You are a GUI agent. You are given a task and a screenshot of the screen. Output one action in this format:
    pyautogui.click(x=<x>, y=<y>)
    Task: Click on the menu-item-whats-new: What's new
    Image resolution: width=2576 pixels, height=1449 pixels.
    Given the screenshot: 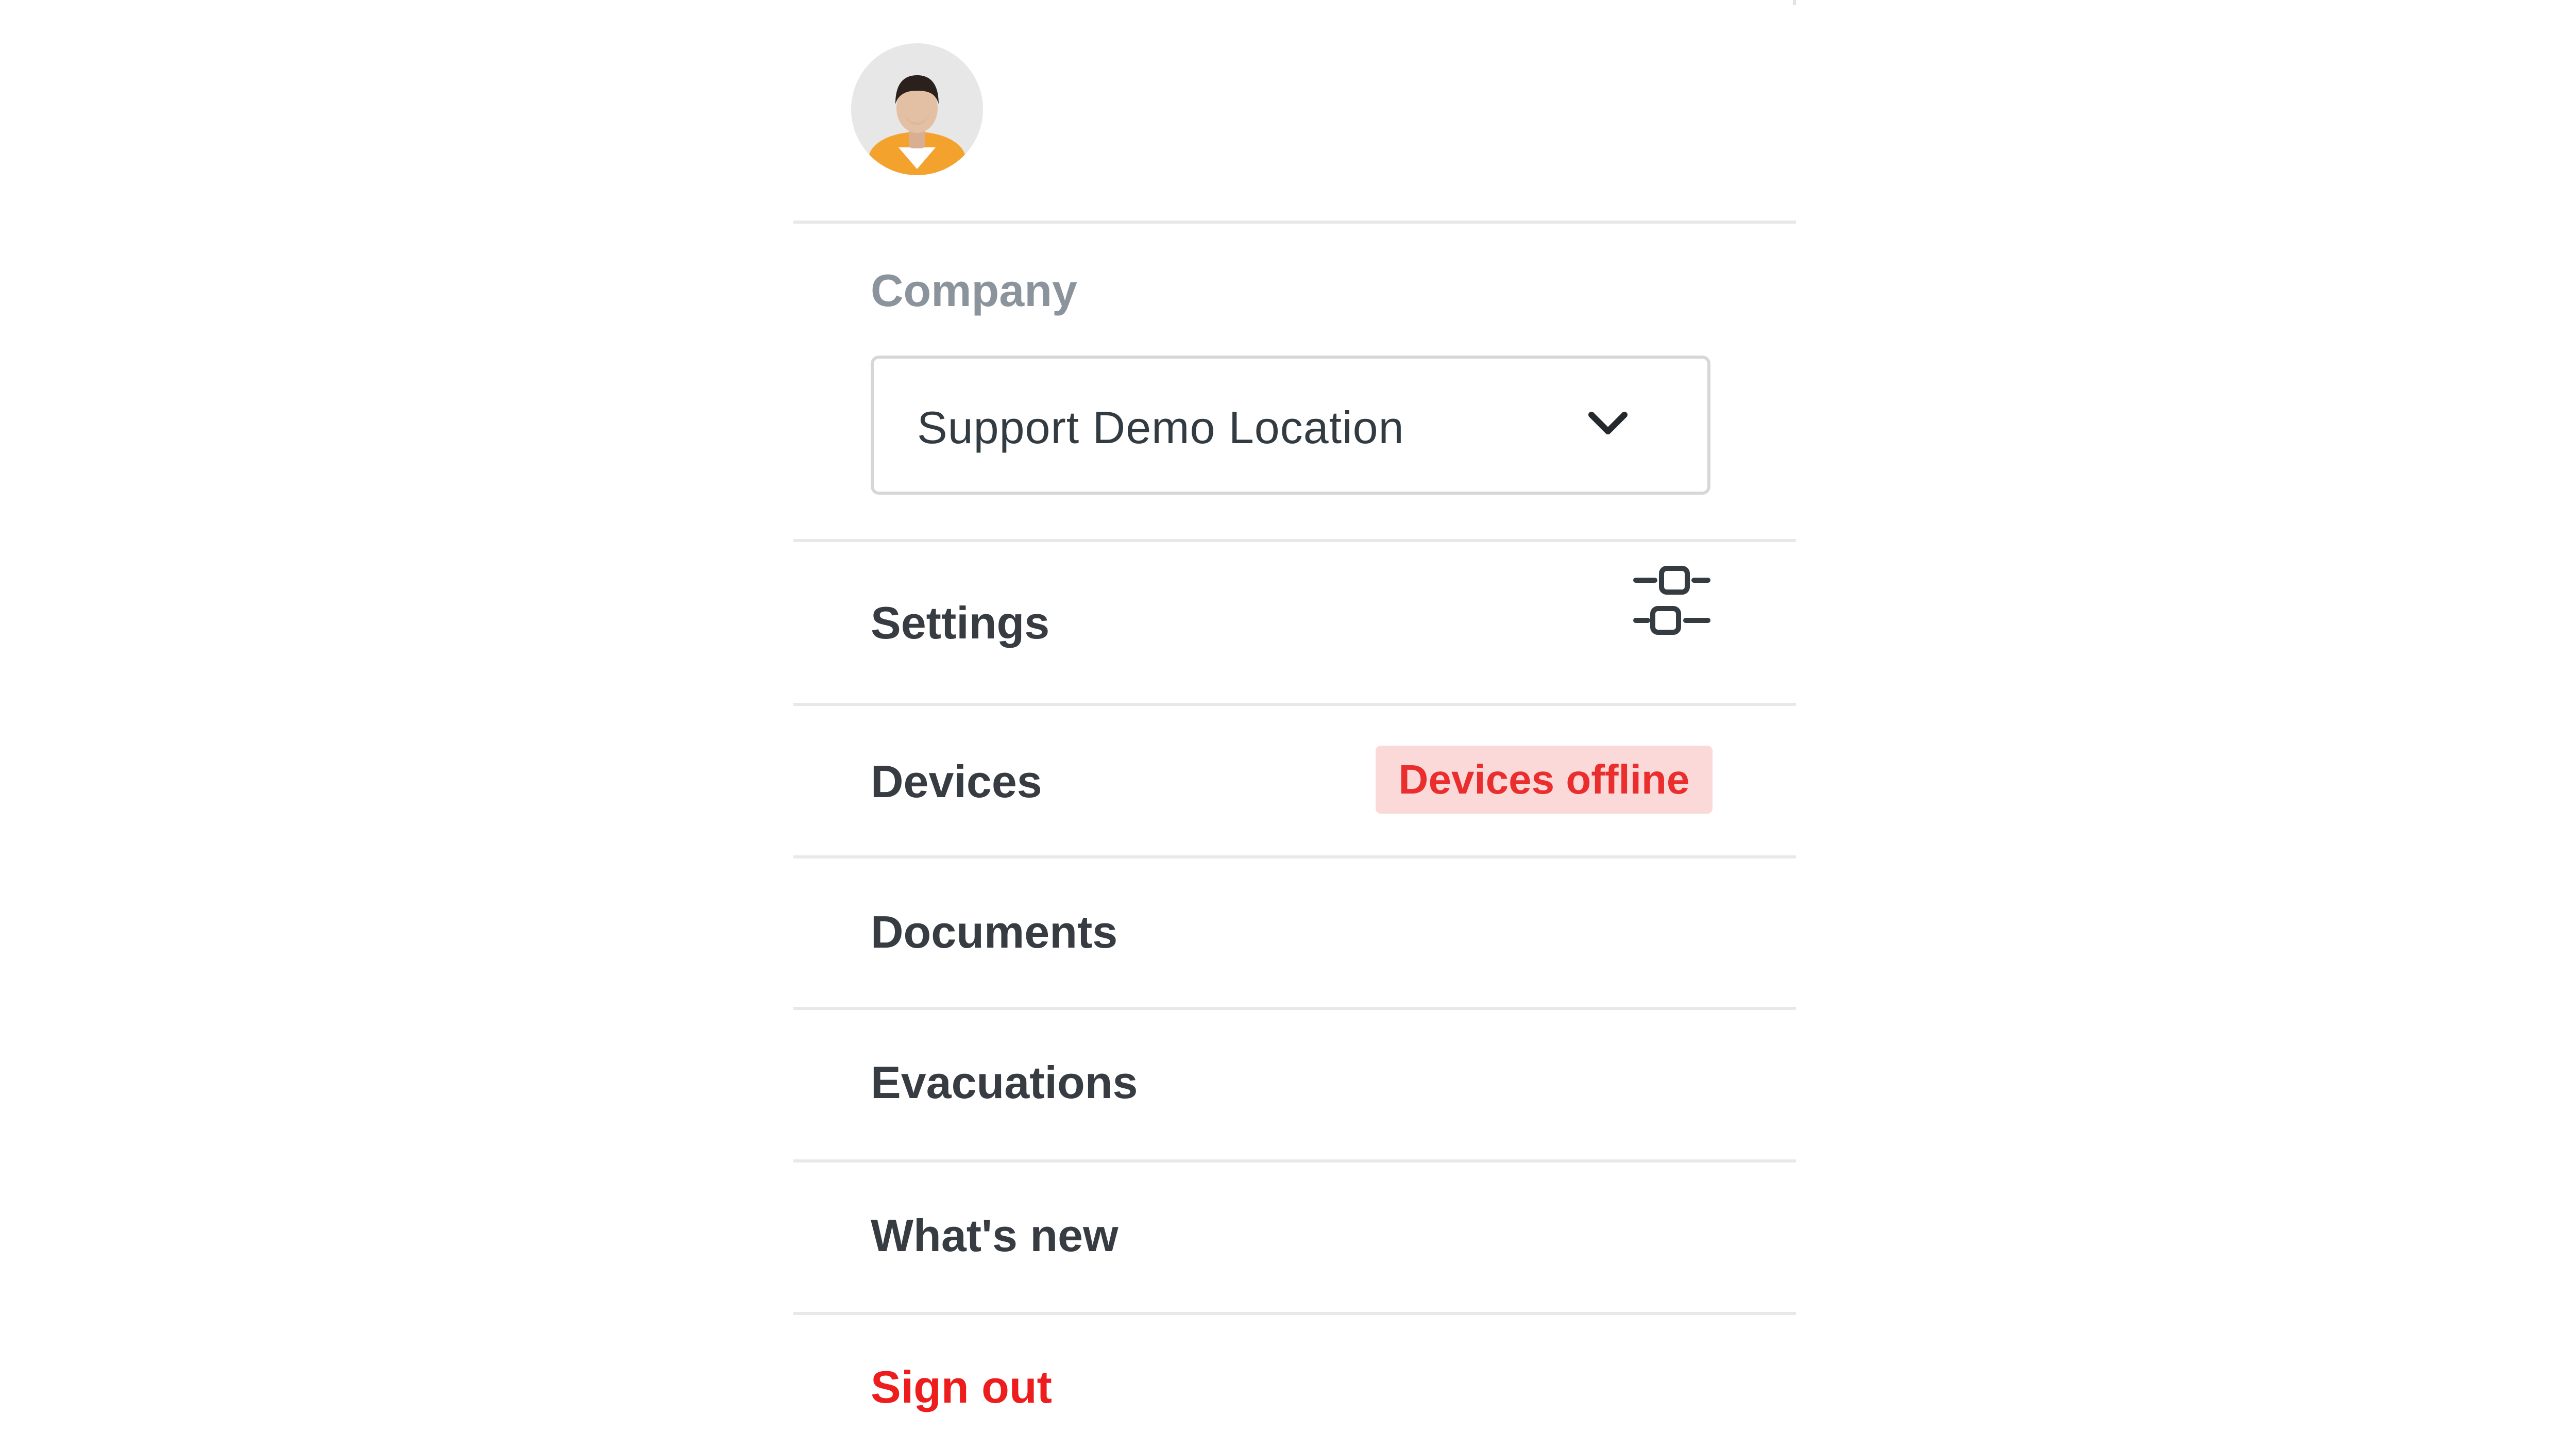 What is the action you would take?
    pyautogui.click(x=1294, y=1237)
    